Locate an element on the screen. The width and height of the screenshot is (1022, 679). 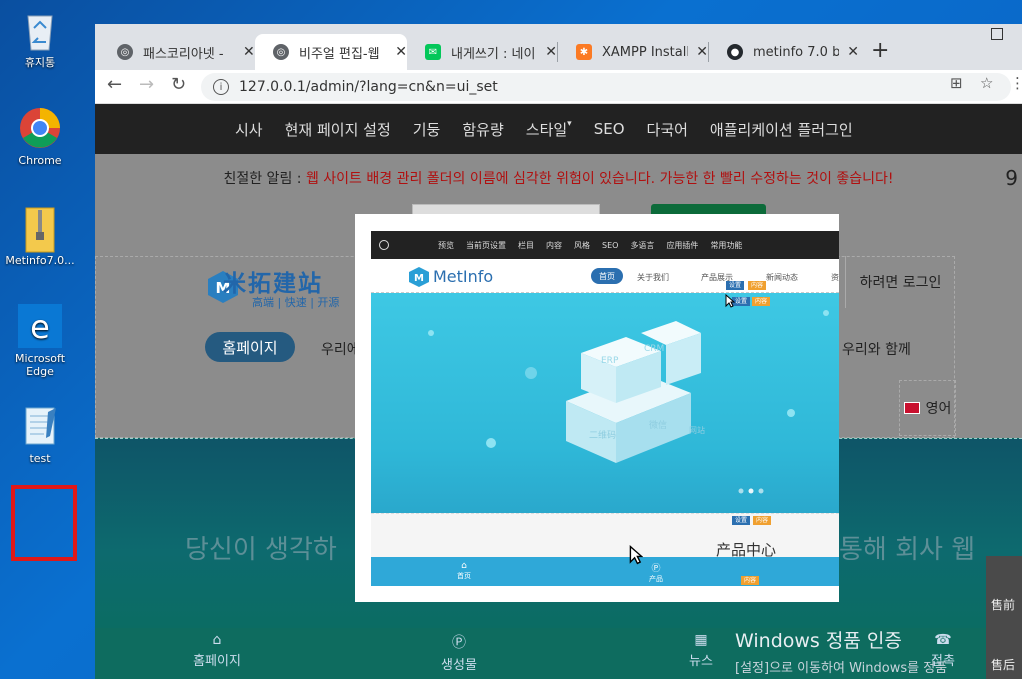
preview-hero: ERP CRM 二维码 微信 网站 is located at coordinates (605, 403).